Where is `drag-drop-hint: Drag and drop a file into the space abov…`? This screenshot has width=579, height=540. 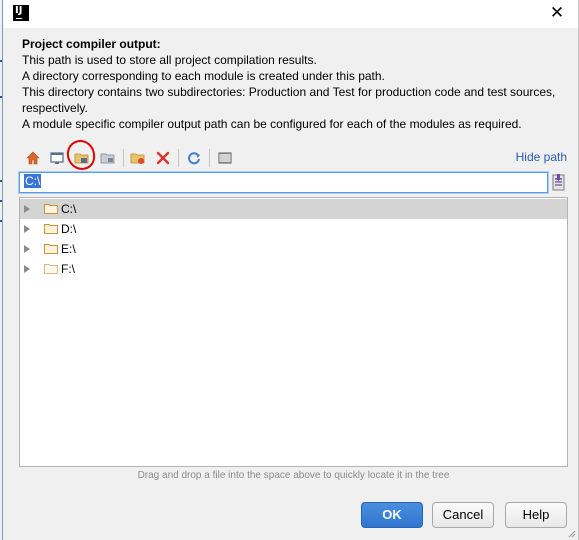 drag-drop-hint: Drag and drop a file into the space abov… is located at coordinates (293, 475).